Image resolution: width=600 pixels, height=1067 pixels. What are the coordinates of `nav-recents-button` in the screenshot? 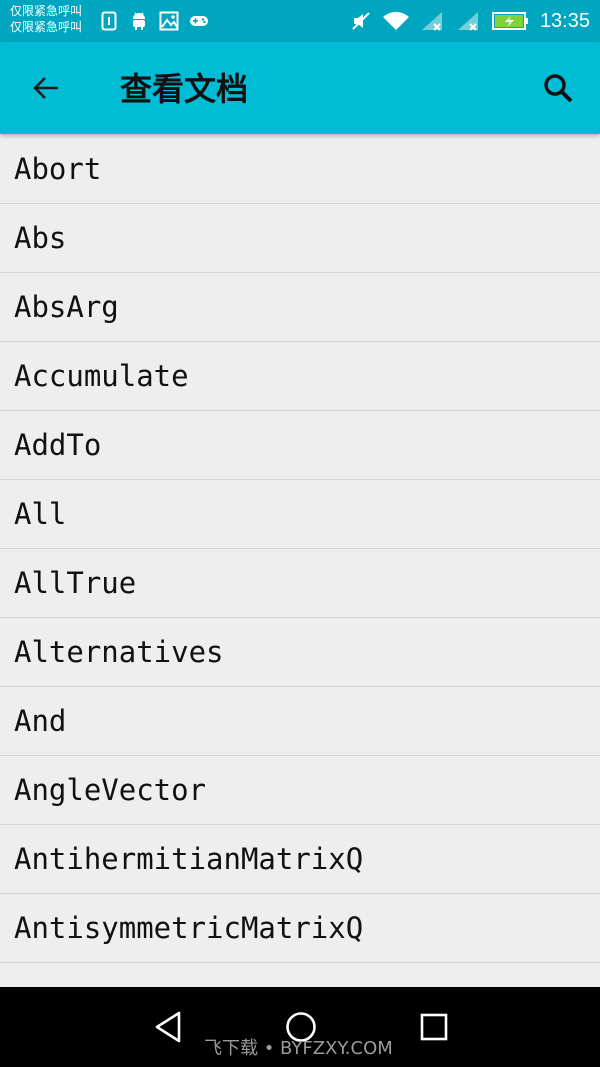 It's located at (434, 1027).